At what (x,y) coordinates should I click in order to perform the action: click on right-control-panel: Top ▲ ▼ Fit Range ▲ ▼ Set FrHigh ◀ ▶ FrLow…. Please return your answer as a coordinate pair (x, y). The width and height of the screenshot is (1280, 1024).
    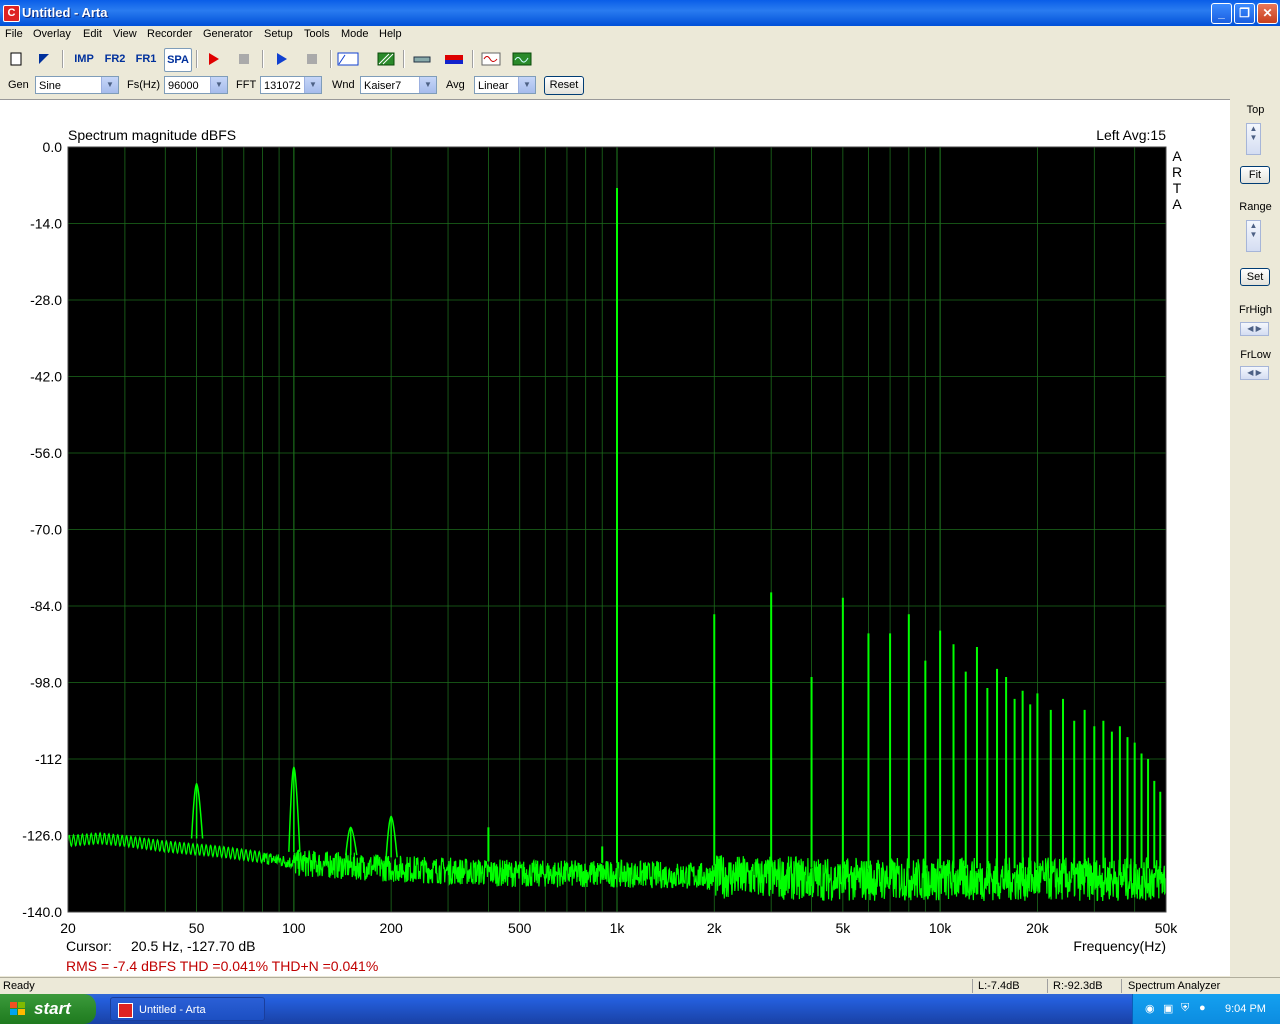
    Looking at the image, I should click on (1255, 537).